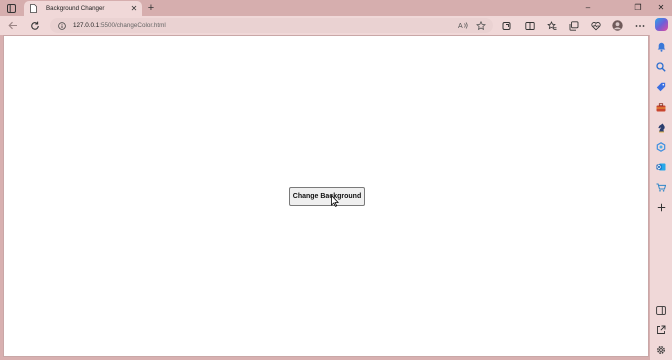  I want to click on plus-icon, so click(661, 207).